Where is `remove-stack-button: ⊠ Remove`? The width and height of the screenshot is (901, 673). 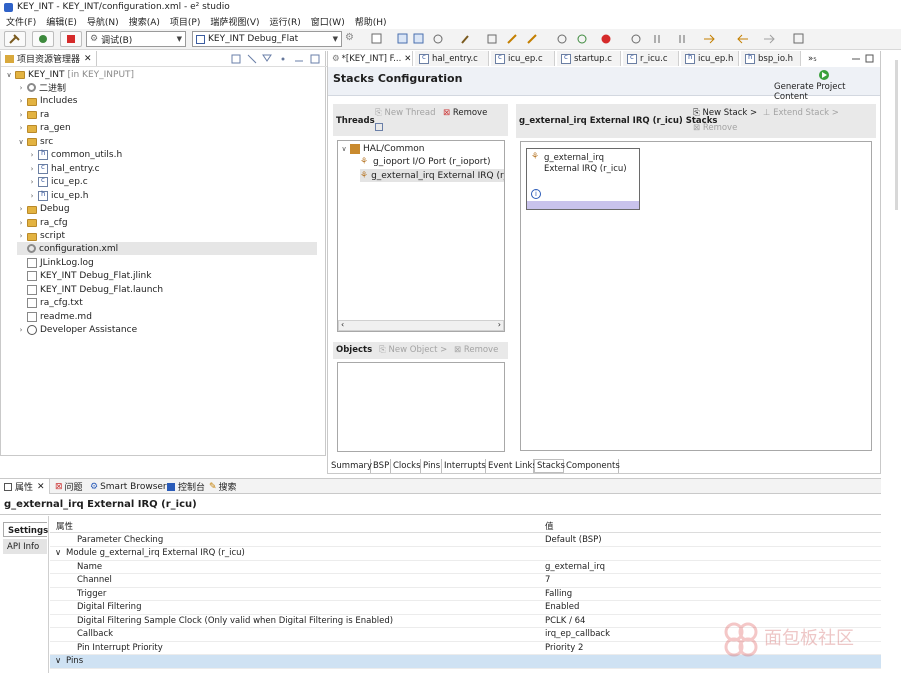 remove-stack-button: ⊠ Remove is located at coordinates (715, 128).